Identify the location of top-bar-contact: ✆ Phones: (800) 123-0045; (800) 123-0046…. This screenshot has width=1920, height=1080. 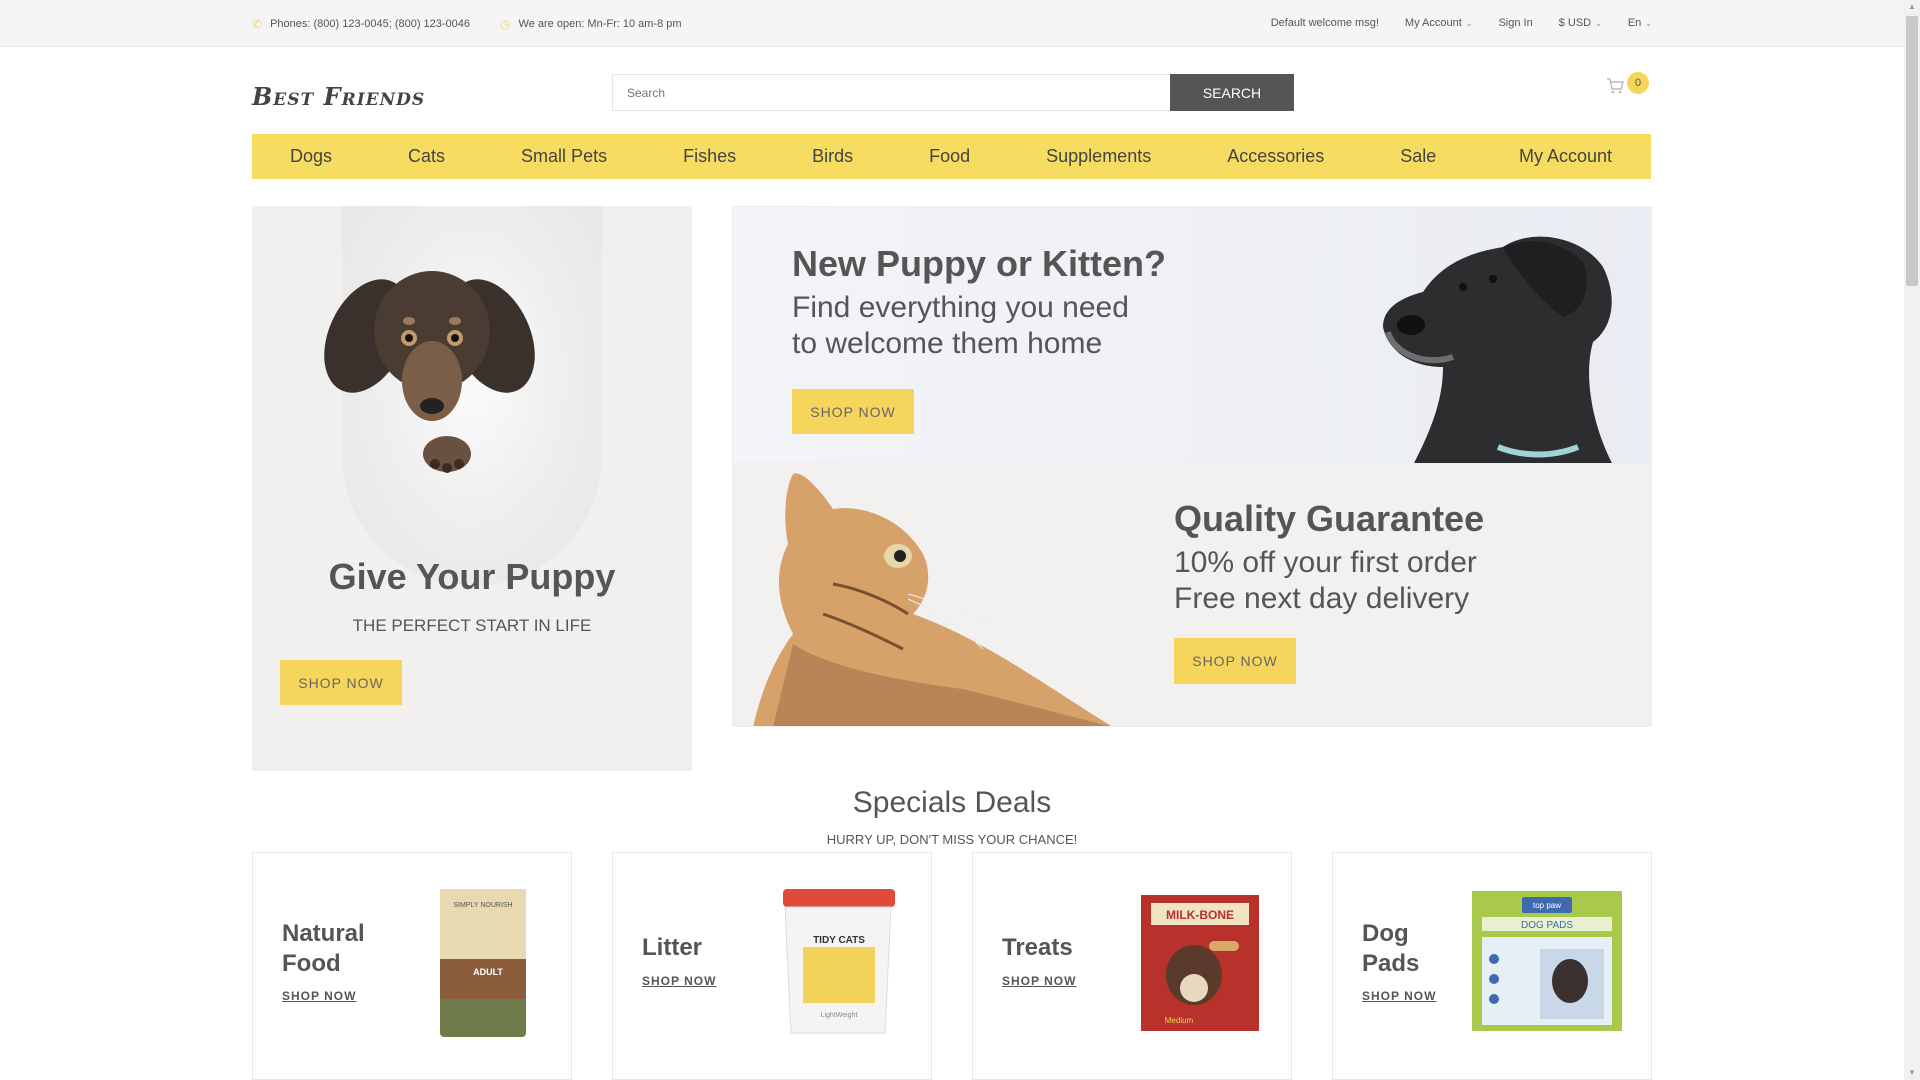
(467, 24).